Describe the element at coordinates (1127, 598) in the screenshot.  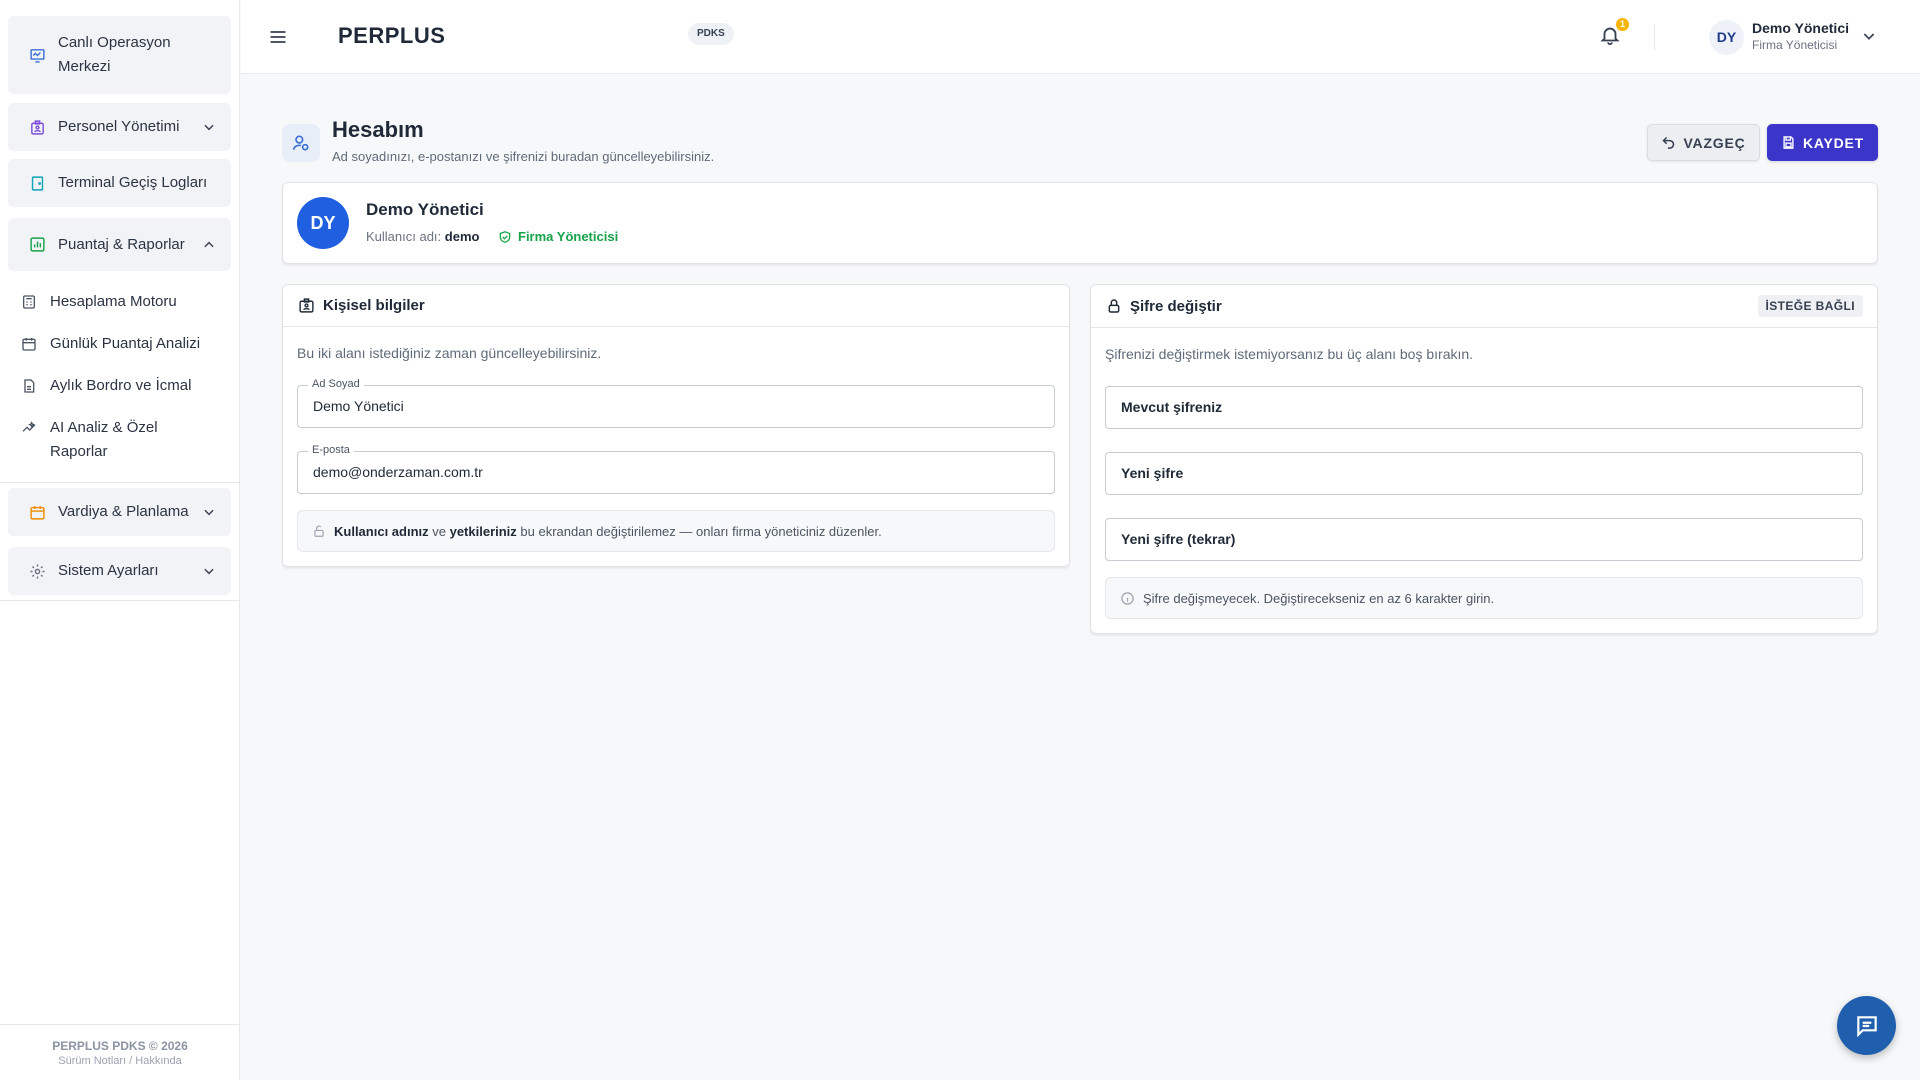
I see `info-icon` at that location.